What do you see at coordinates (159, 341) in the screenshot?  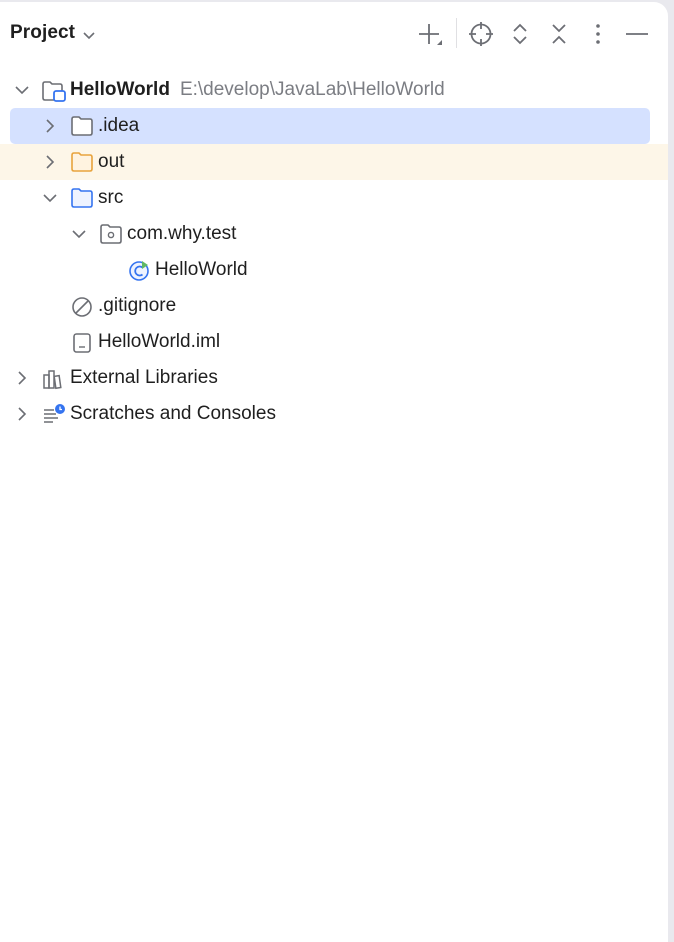 I see `tree-label-iml: HelloWorld.iml` at bounding box center [159, 341].